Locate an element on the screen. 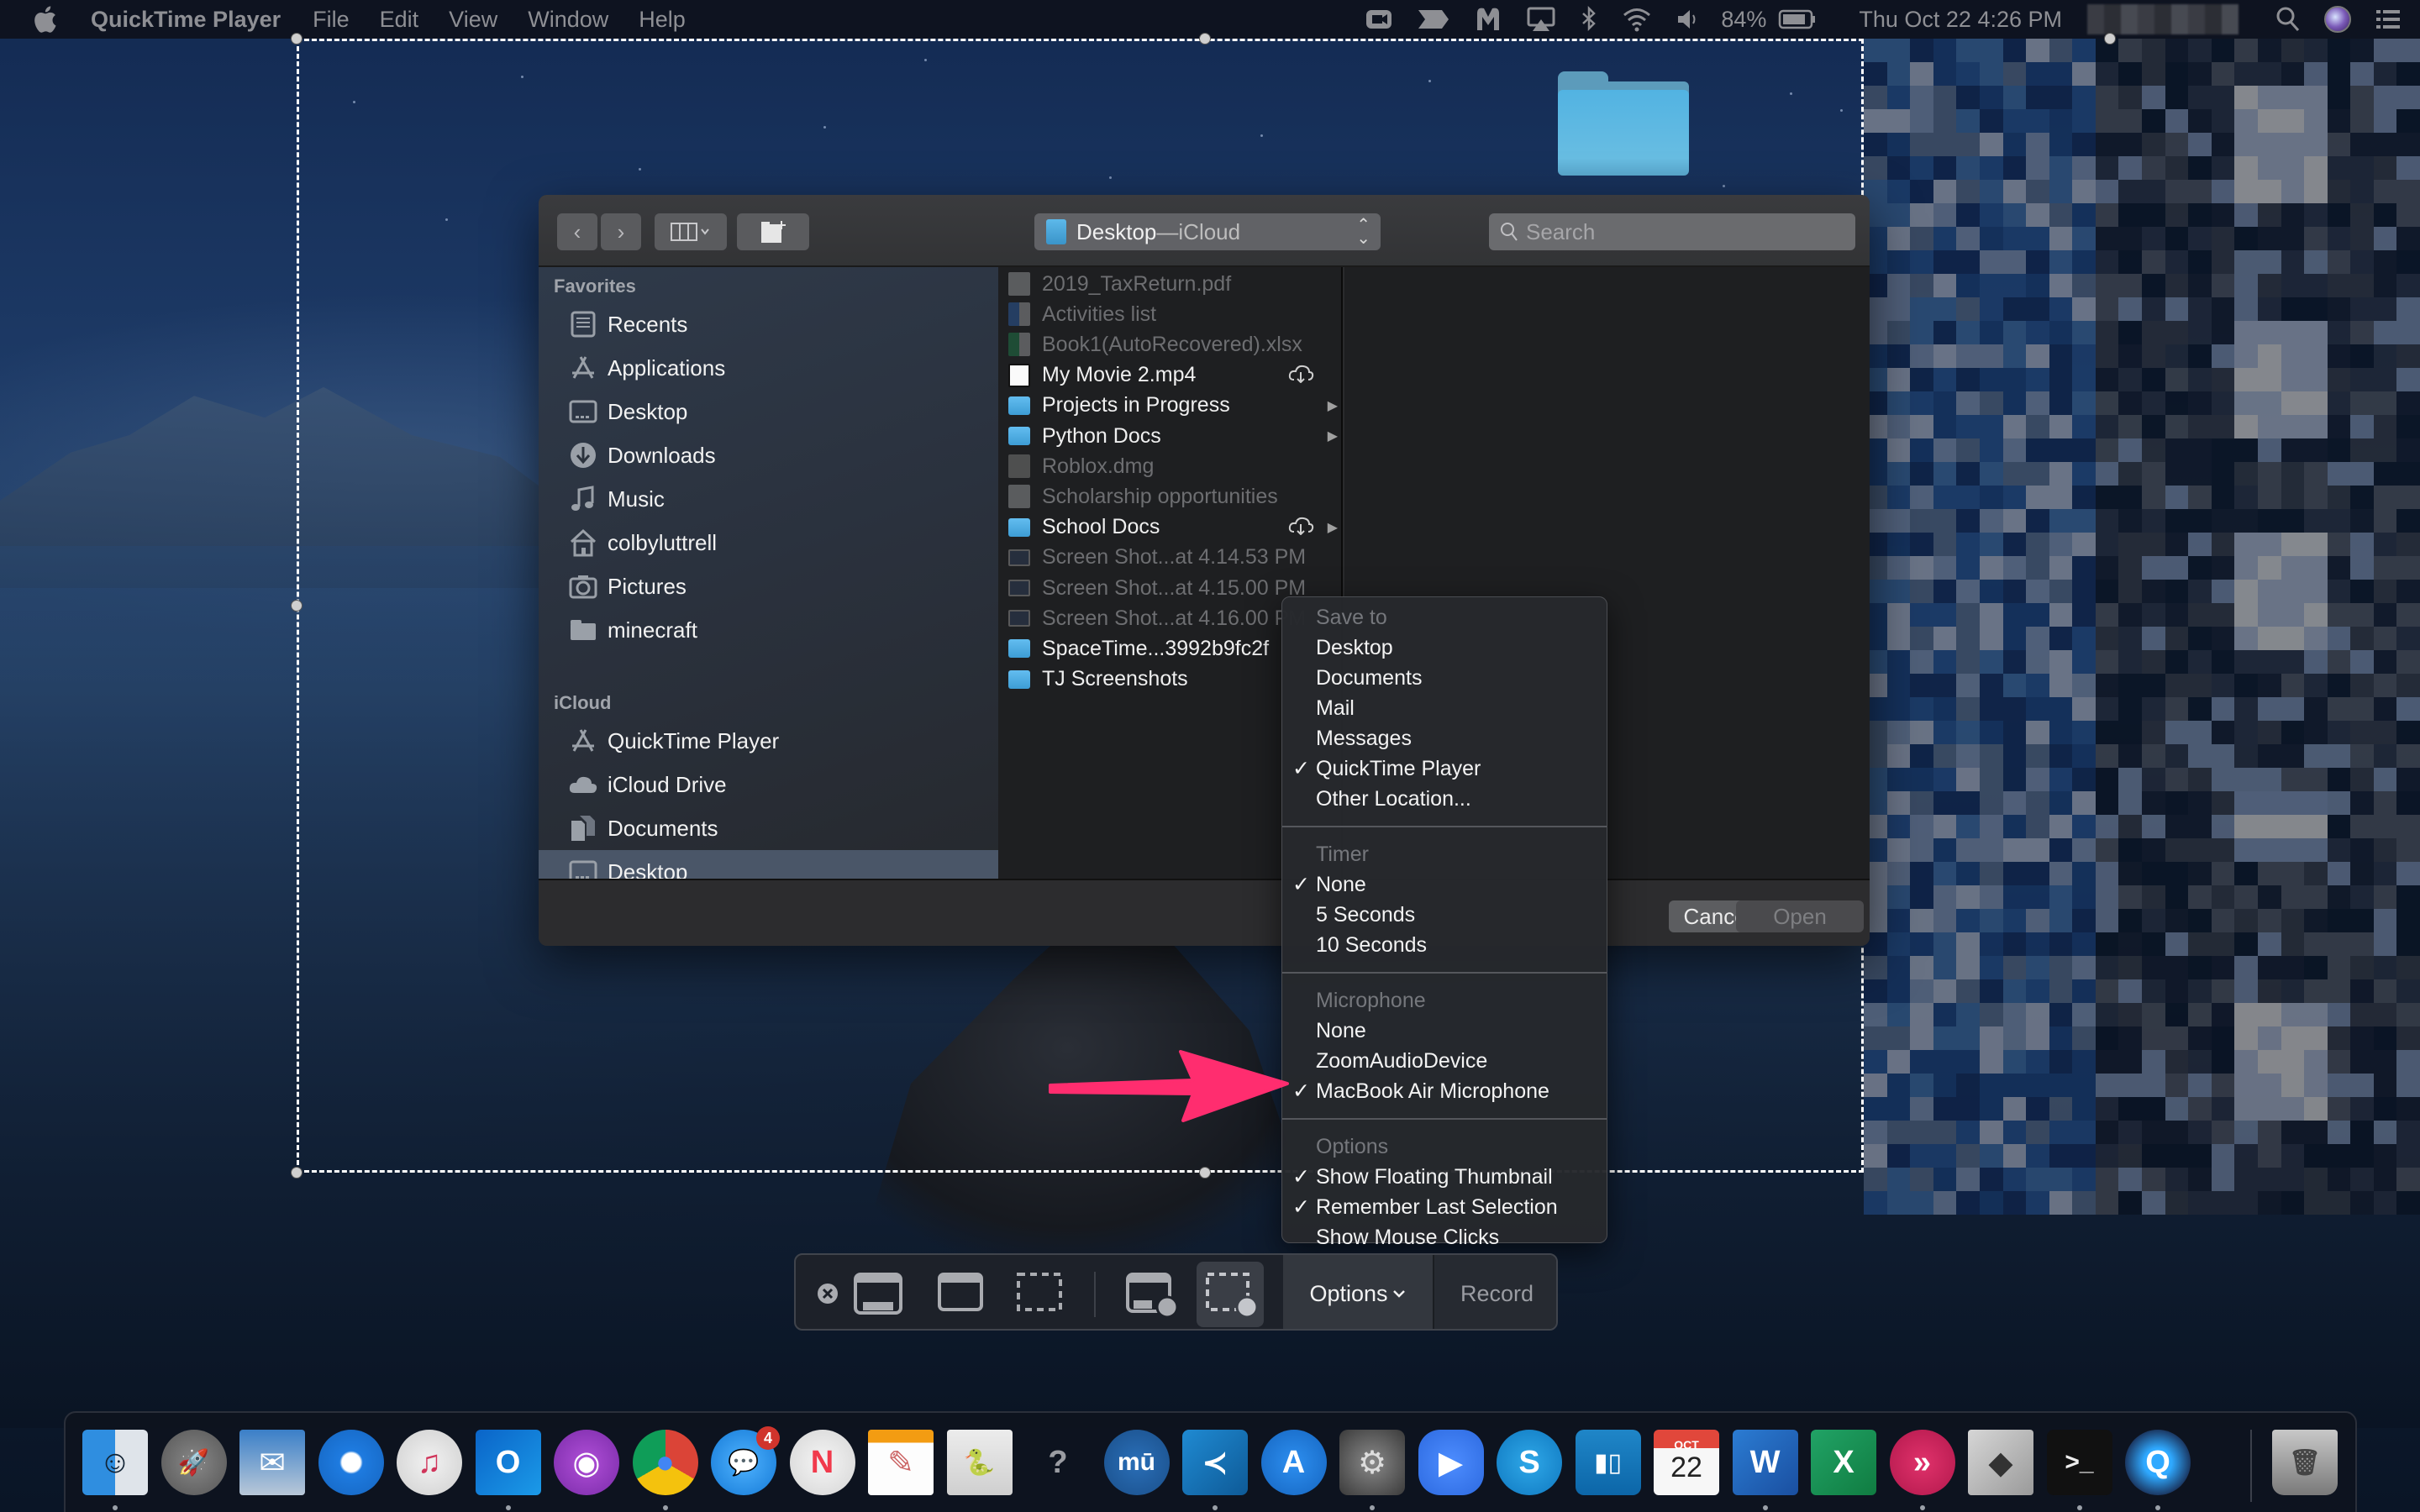 Image resolution: width=2420 pixels, height=1512 pixels. airplay-icon is located at coordinates (1541, 19).